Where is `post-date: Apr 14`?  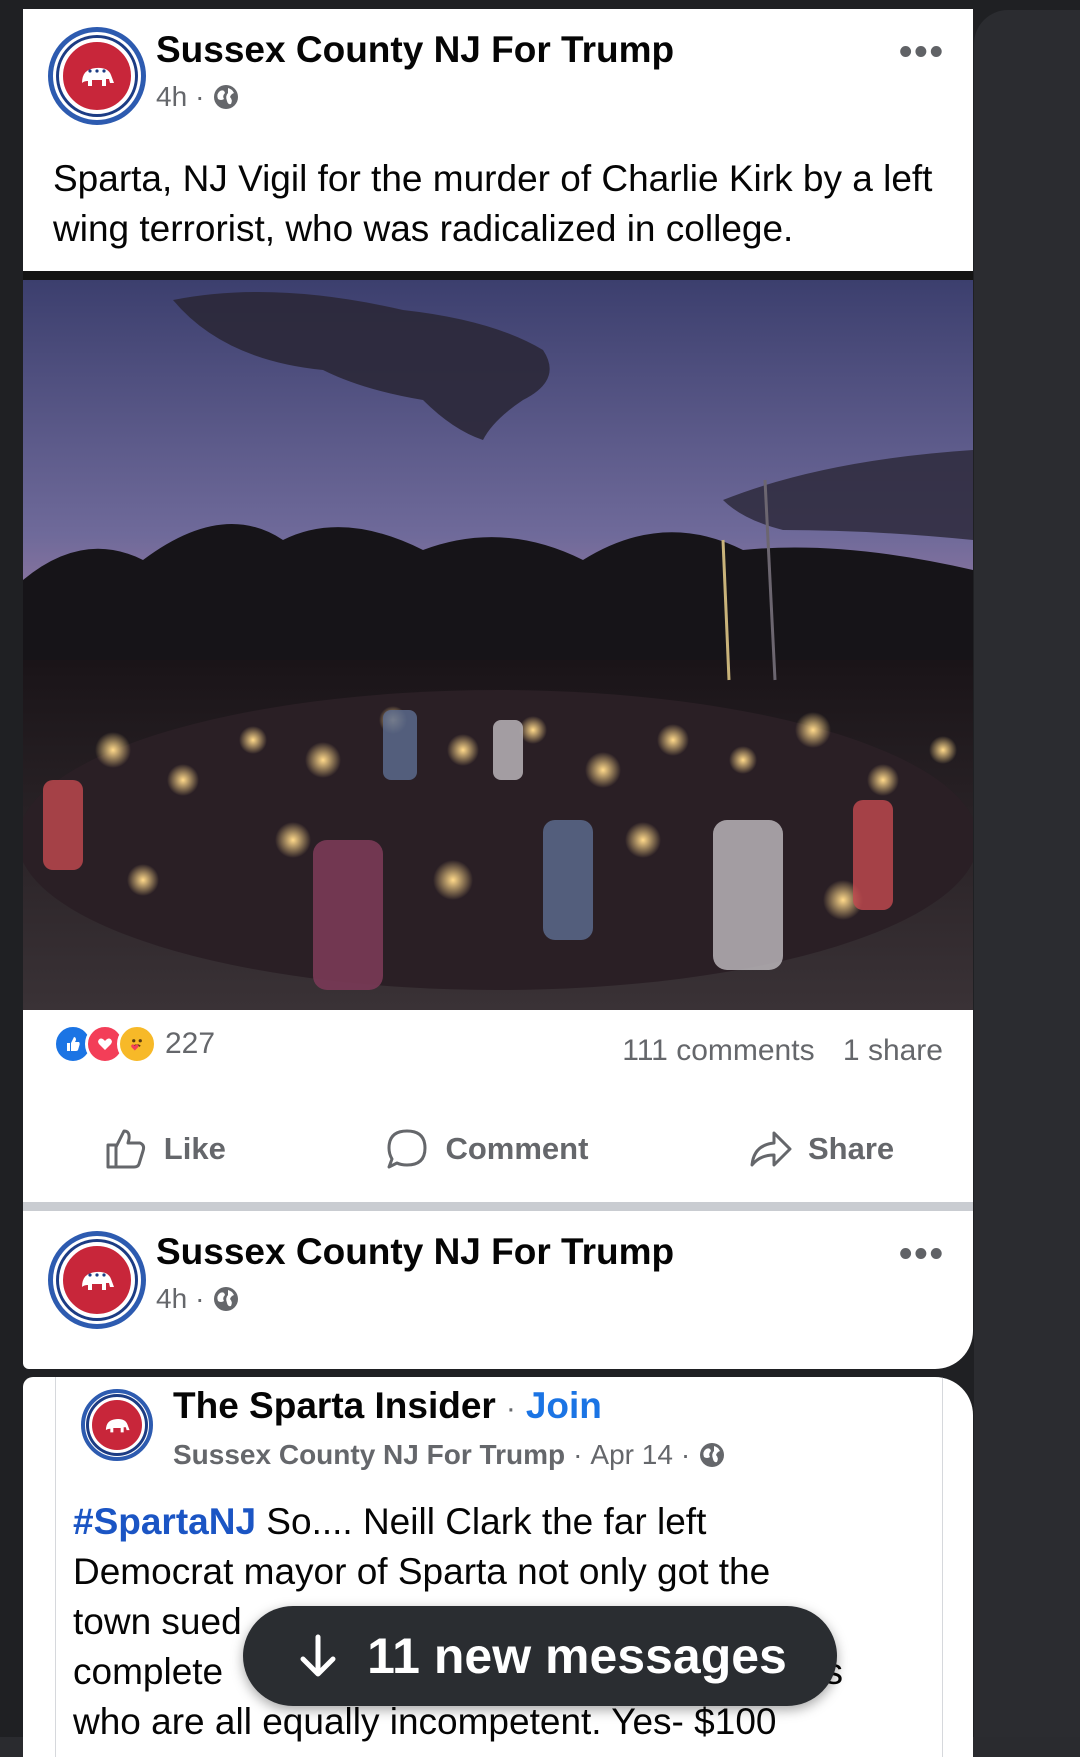 post-date: Apr 14 is located at coordinates (631, 1455).